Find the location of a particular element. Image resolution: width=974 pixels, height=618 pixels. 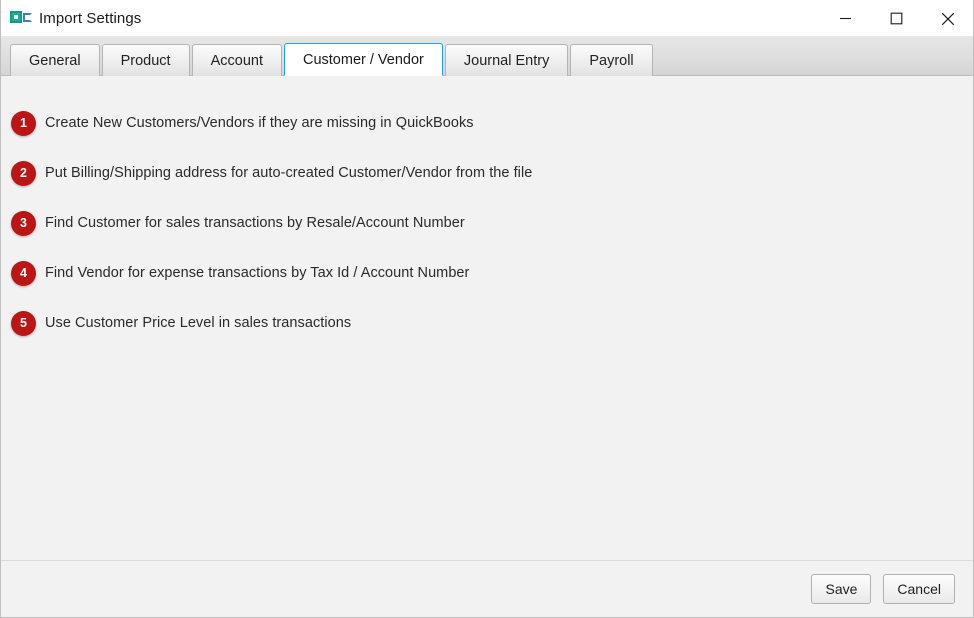

window-controls is located at coordinates (896, 18).